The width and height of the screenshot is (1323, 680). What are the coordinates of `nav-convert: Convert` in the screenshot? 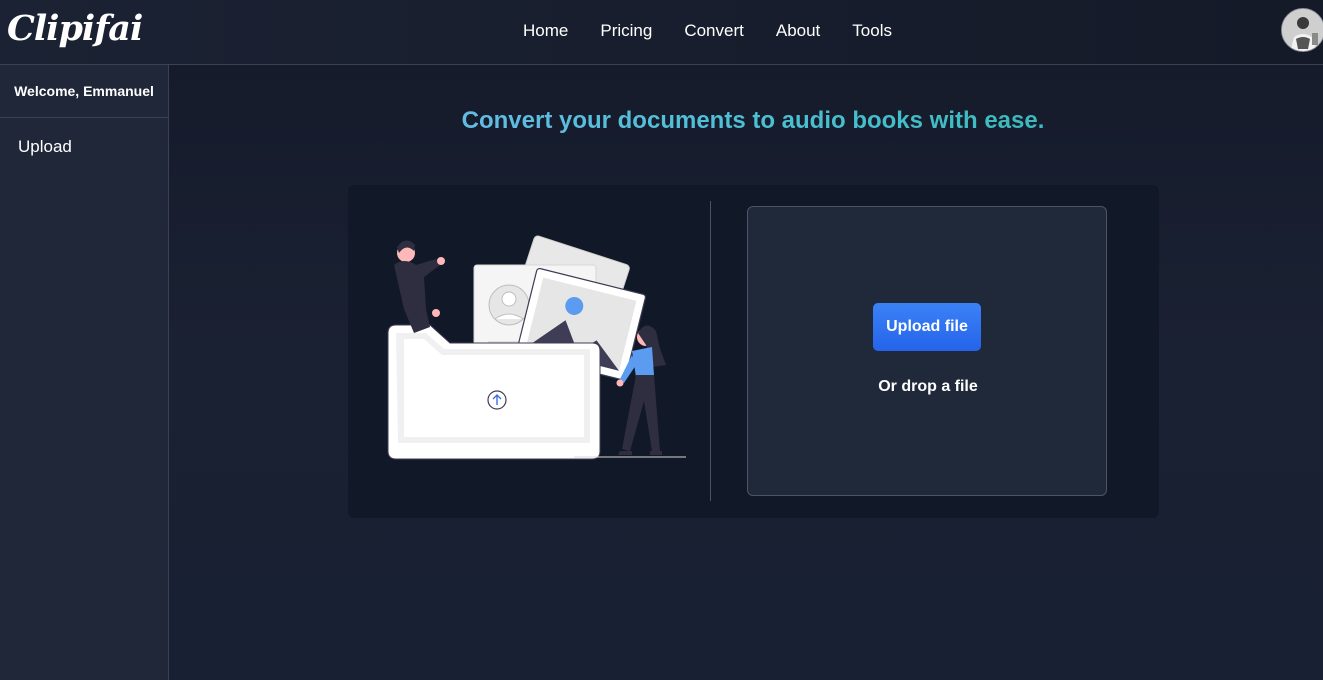 It's located at (714, 31).